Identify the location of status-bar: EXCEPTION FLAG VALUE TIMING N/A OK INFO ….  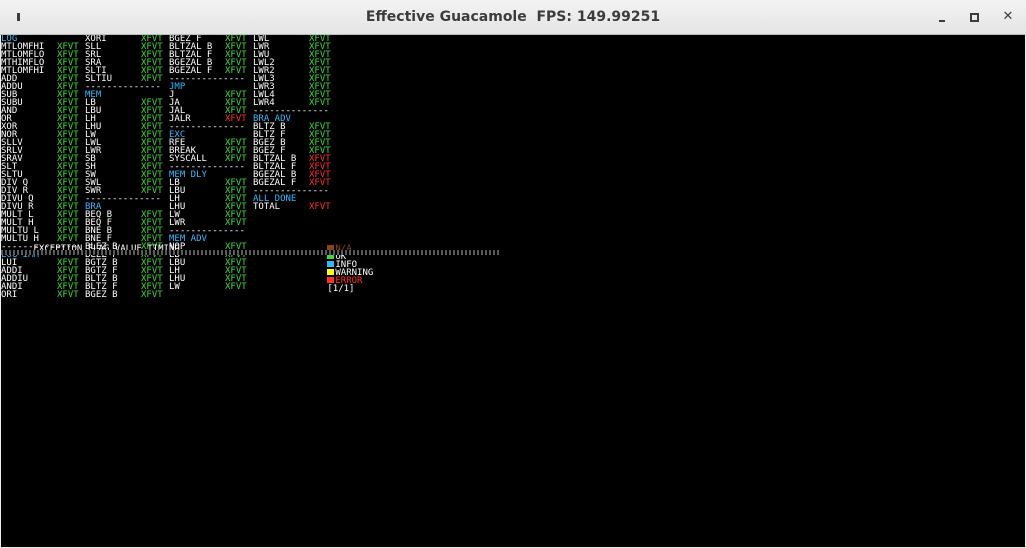
(251, 265).